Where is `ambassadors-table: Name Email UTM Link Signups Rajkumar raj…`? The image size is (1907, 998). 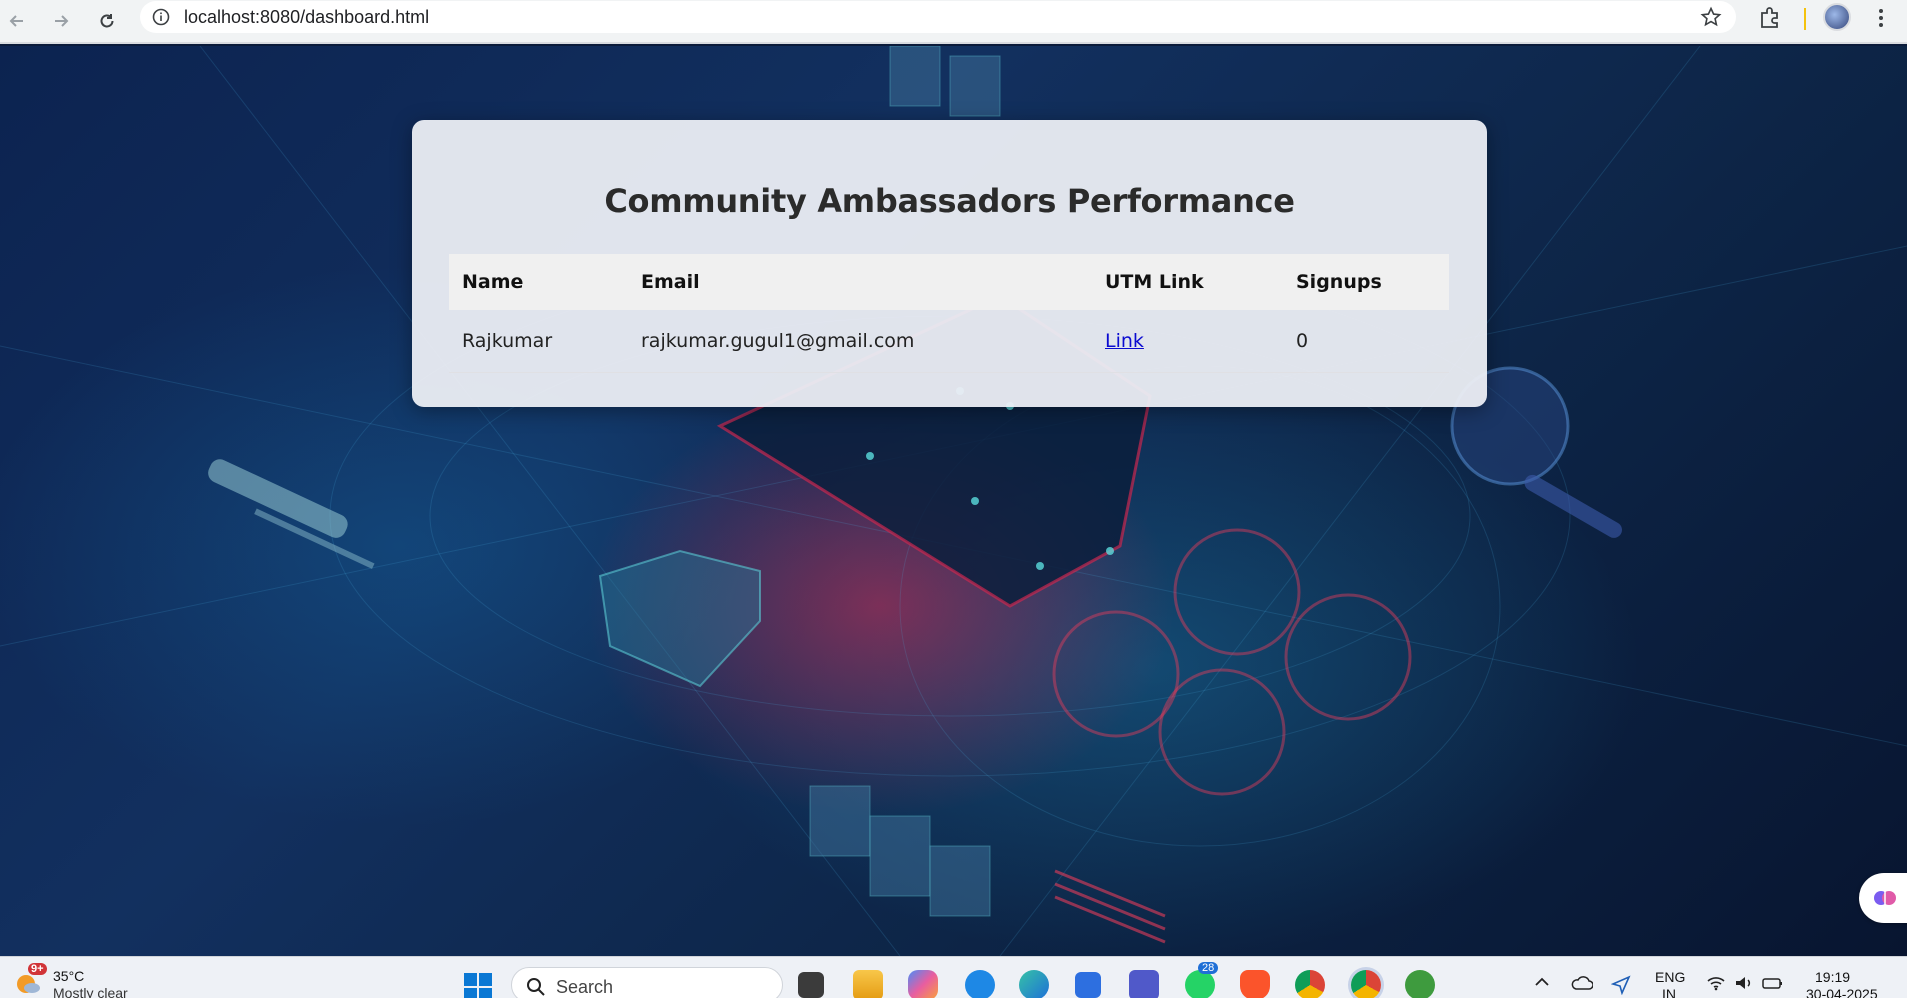 ambassadors-table: Name Email UTM Link Signups Rajkumar raj… is located at coordinates (949, 313).